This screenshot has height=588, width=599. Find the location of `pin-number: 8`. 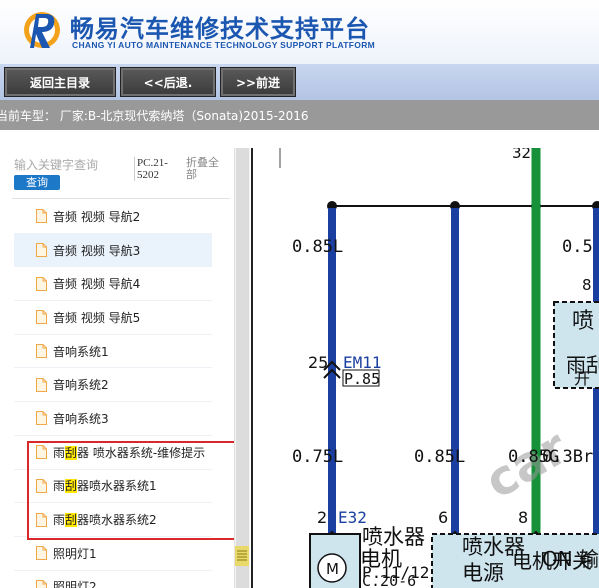

pin-number: 8 is located at coordinates (523, 517).